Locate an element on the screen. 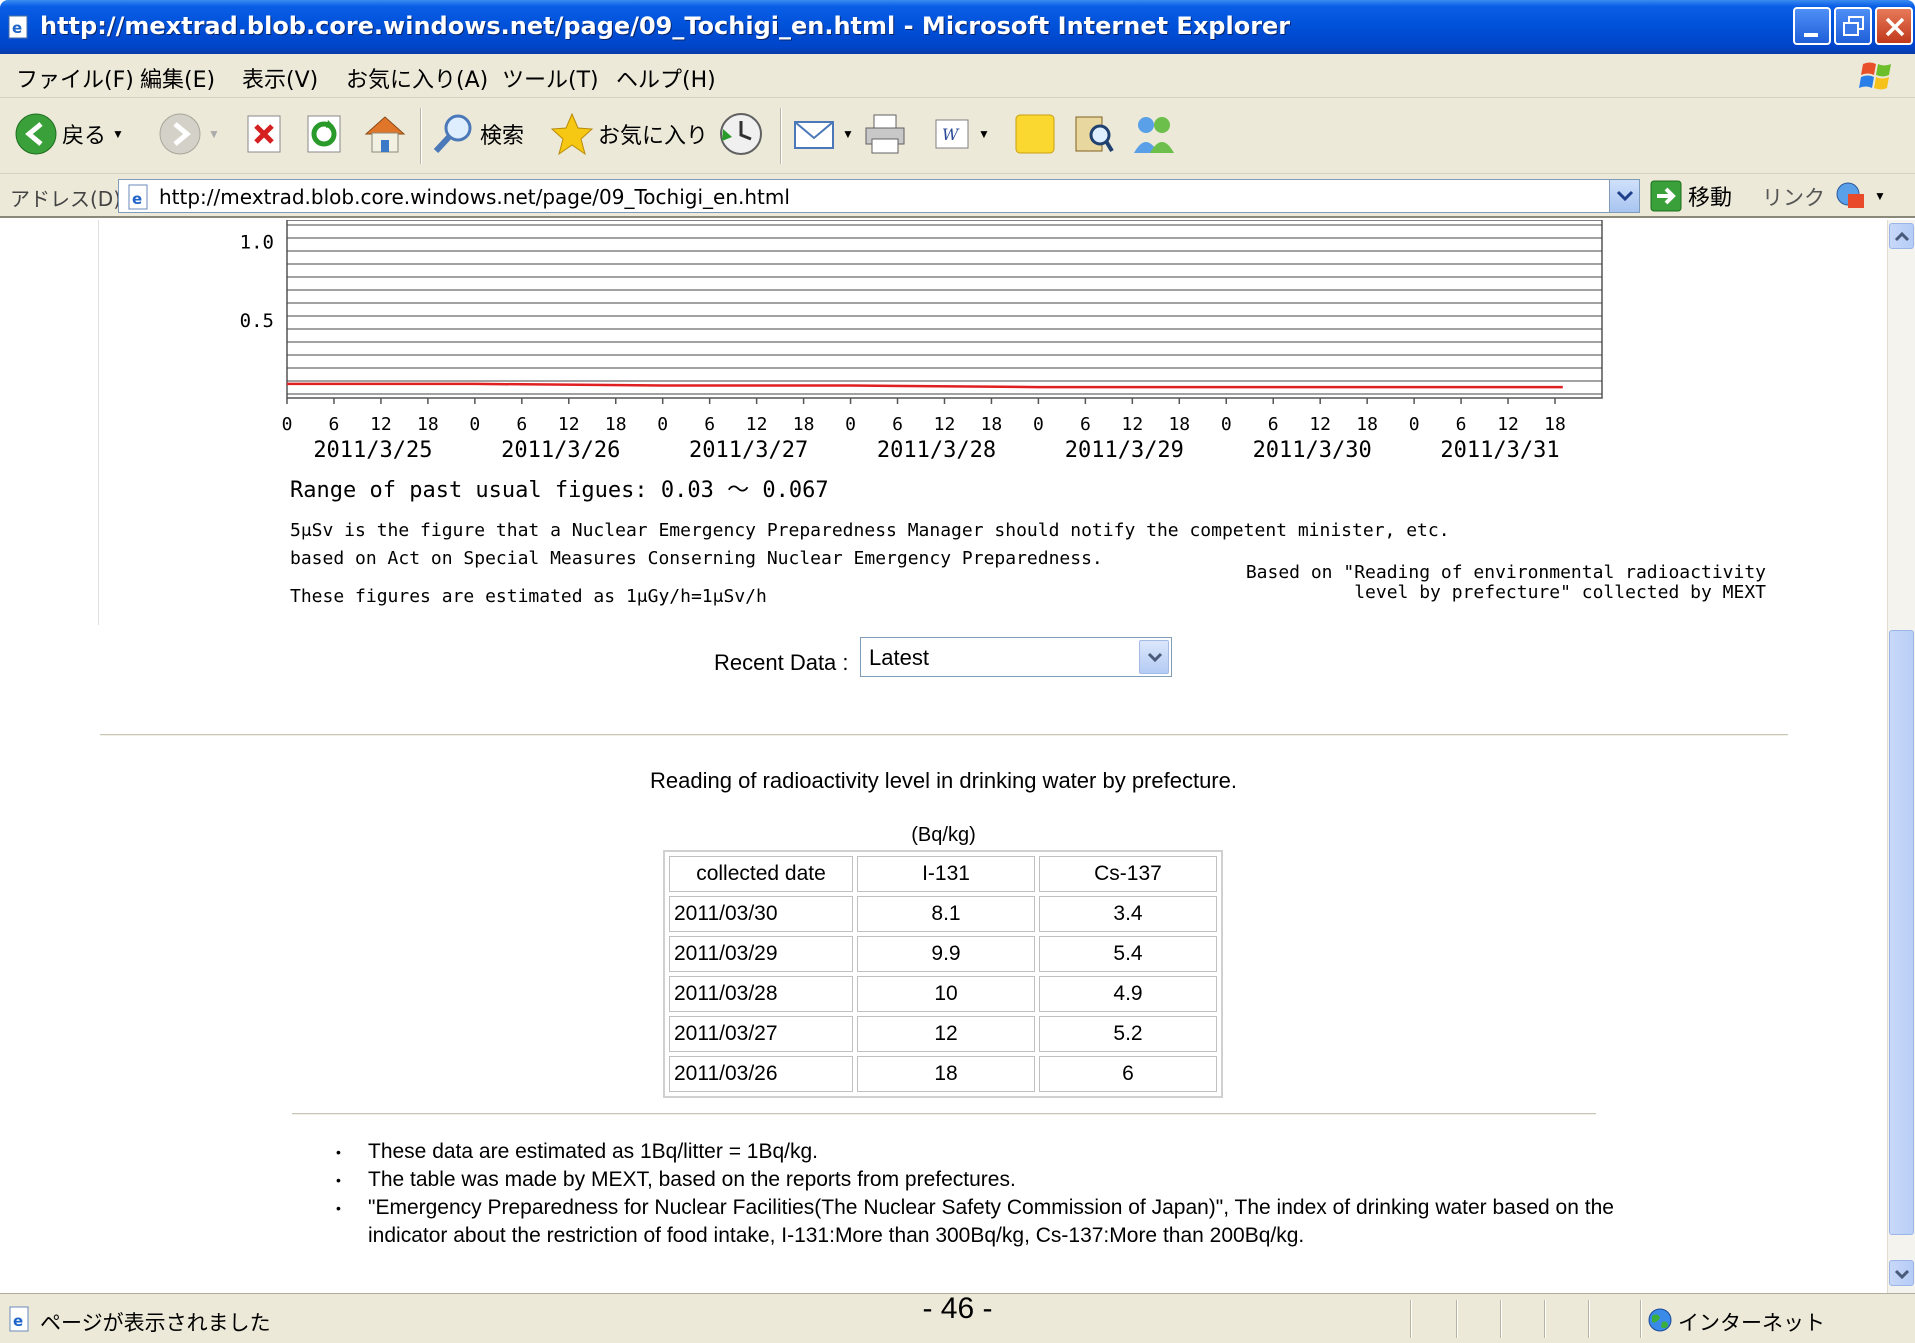  forward-dropdown-icon: ▼ is located at coordinates (214, 134).